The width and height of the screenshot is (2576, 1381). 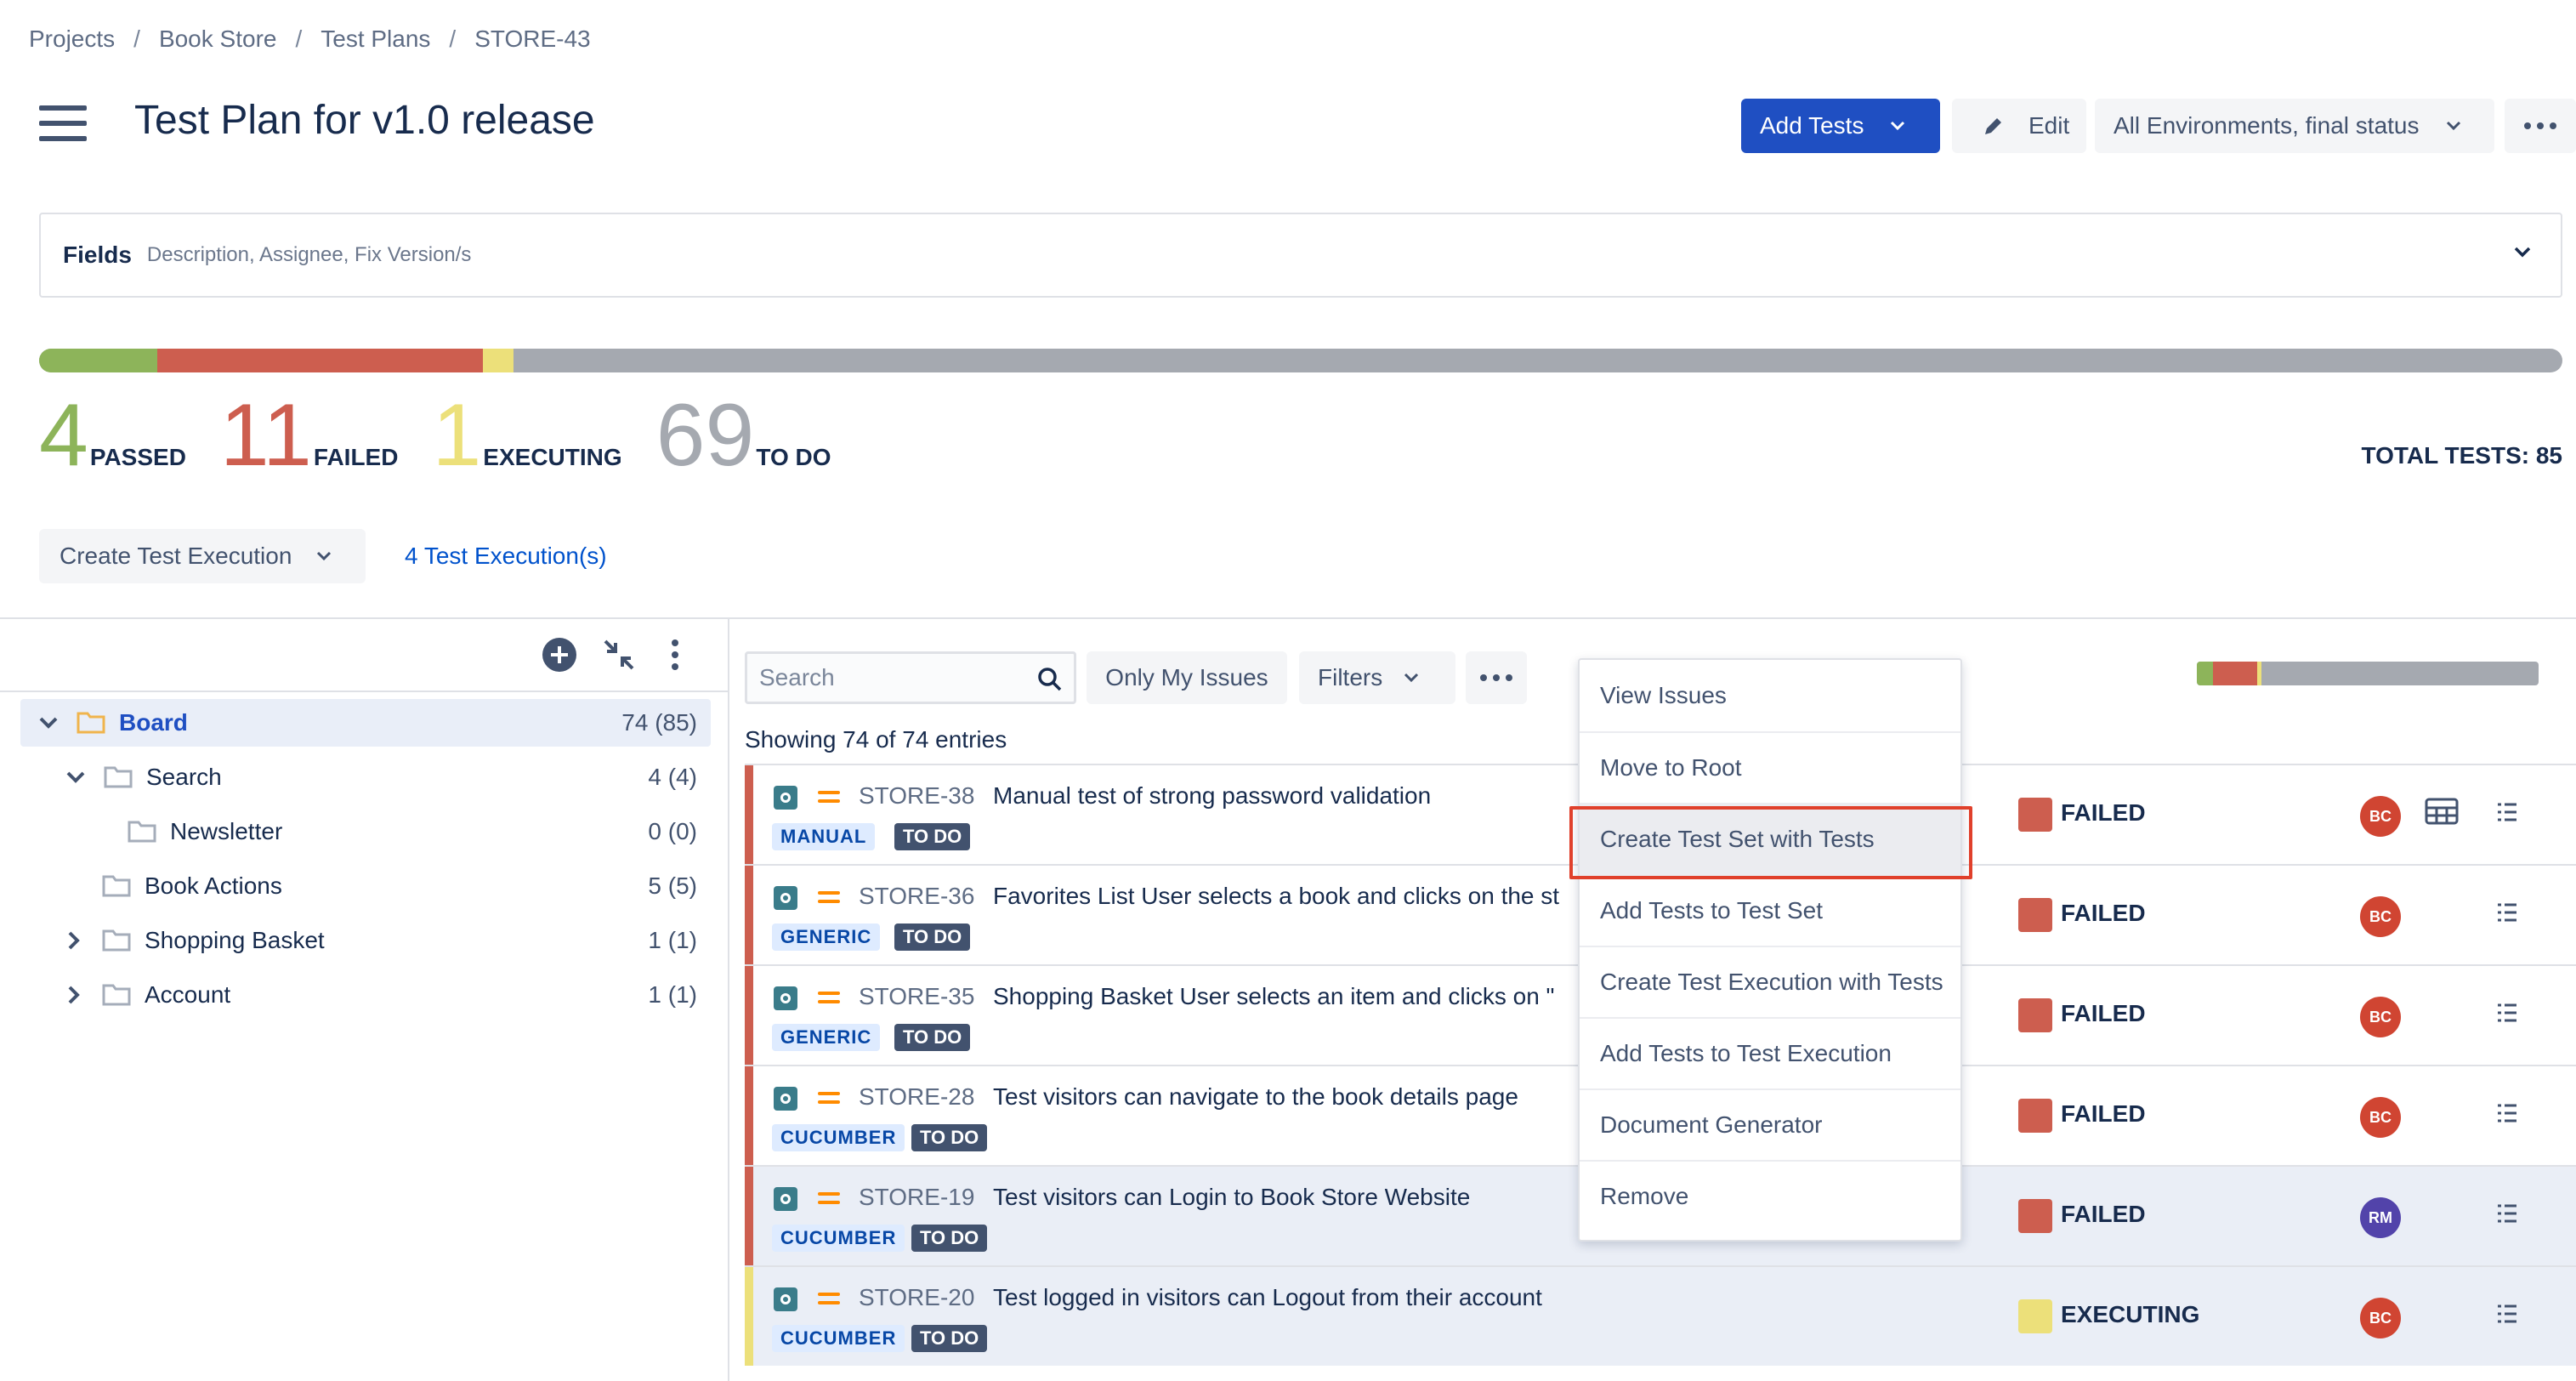 What do you see at coordinates (917, 897) in the screenshot?
I see `issue-key: STORE-36` at bounding box center [917, 897].